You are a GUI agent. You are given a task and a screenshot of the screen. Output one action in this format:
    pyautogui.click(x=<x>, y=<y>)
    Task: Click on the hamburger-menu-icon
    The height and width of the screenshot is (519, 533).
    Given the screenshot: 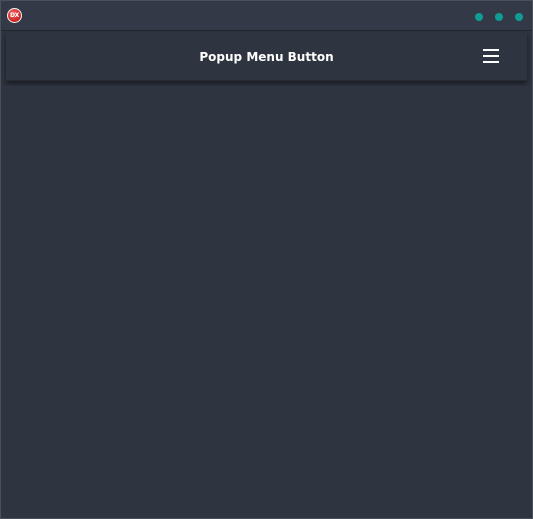 What is the action you would take?
    pyautogui.click(x=491, y=50)
    